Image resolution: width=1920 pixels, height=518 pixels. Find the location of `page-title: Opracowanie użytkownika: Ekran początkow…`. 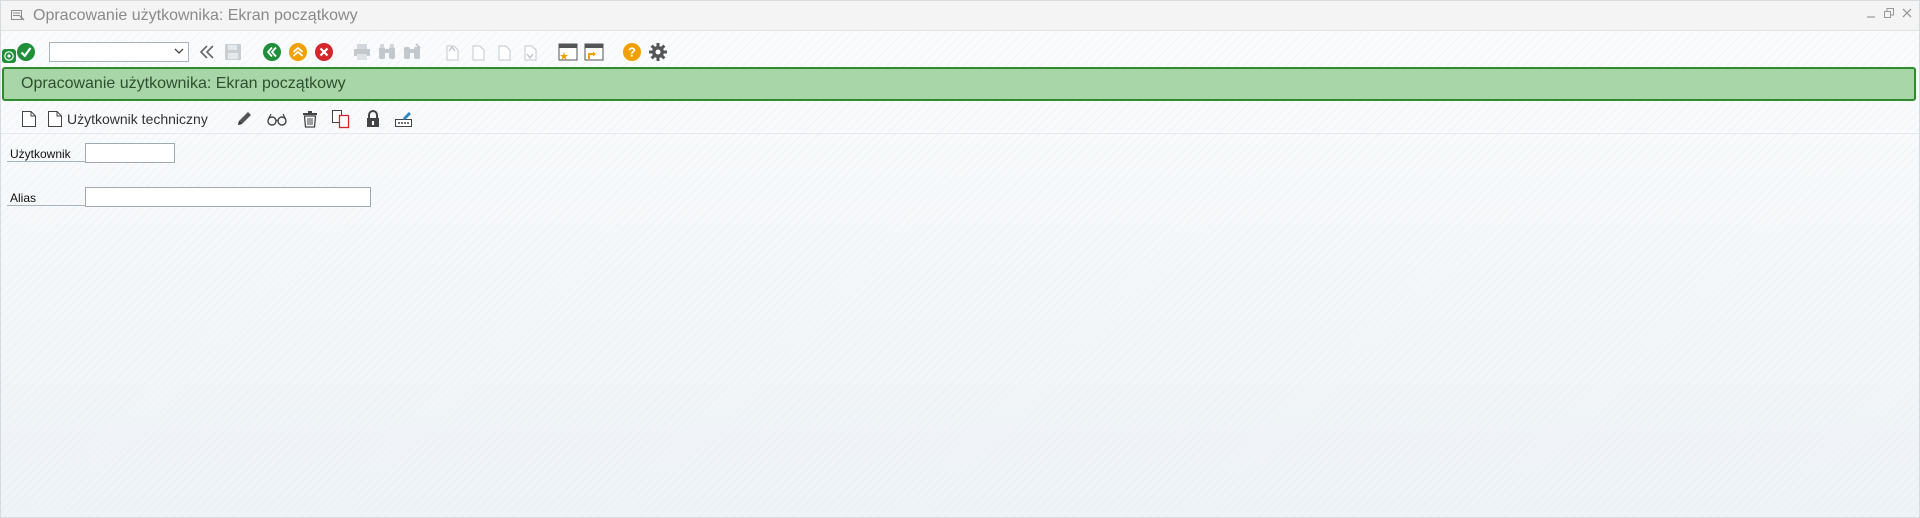

page-title: Opracowanie użytkownika: Ekran początkow… is located at coordinates (183, 83).